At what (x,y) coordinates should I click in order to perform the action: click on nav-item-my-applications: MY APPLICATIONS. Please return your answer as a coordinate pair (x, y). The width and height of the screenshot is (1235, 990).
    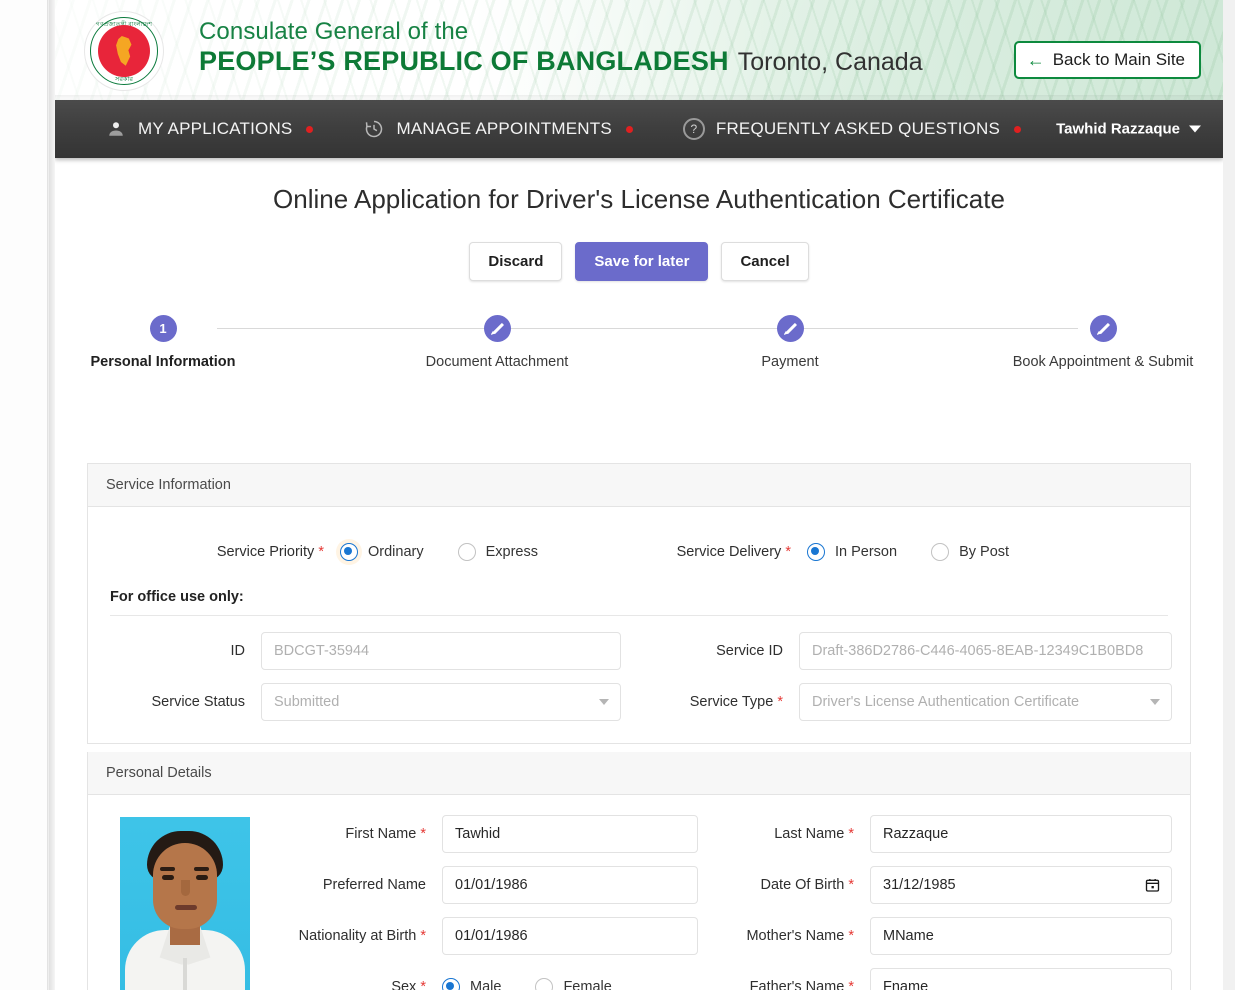
    Looking at the image, I should click on (209, 129).